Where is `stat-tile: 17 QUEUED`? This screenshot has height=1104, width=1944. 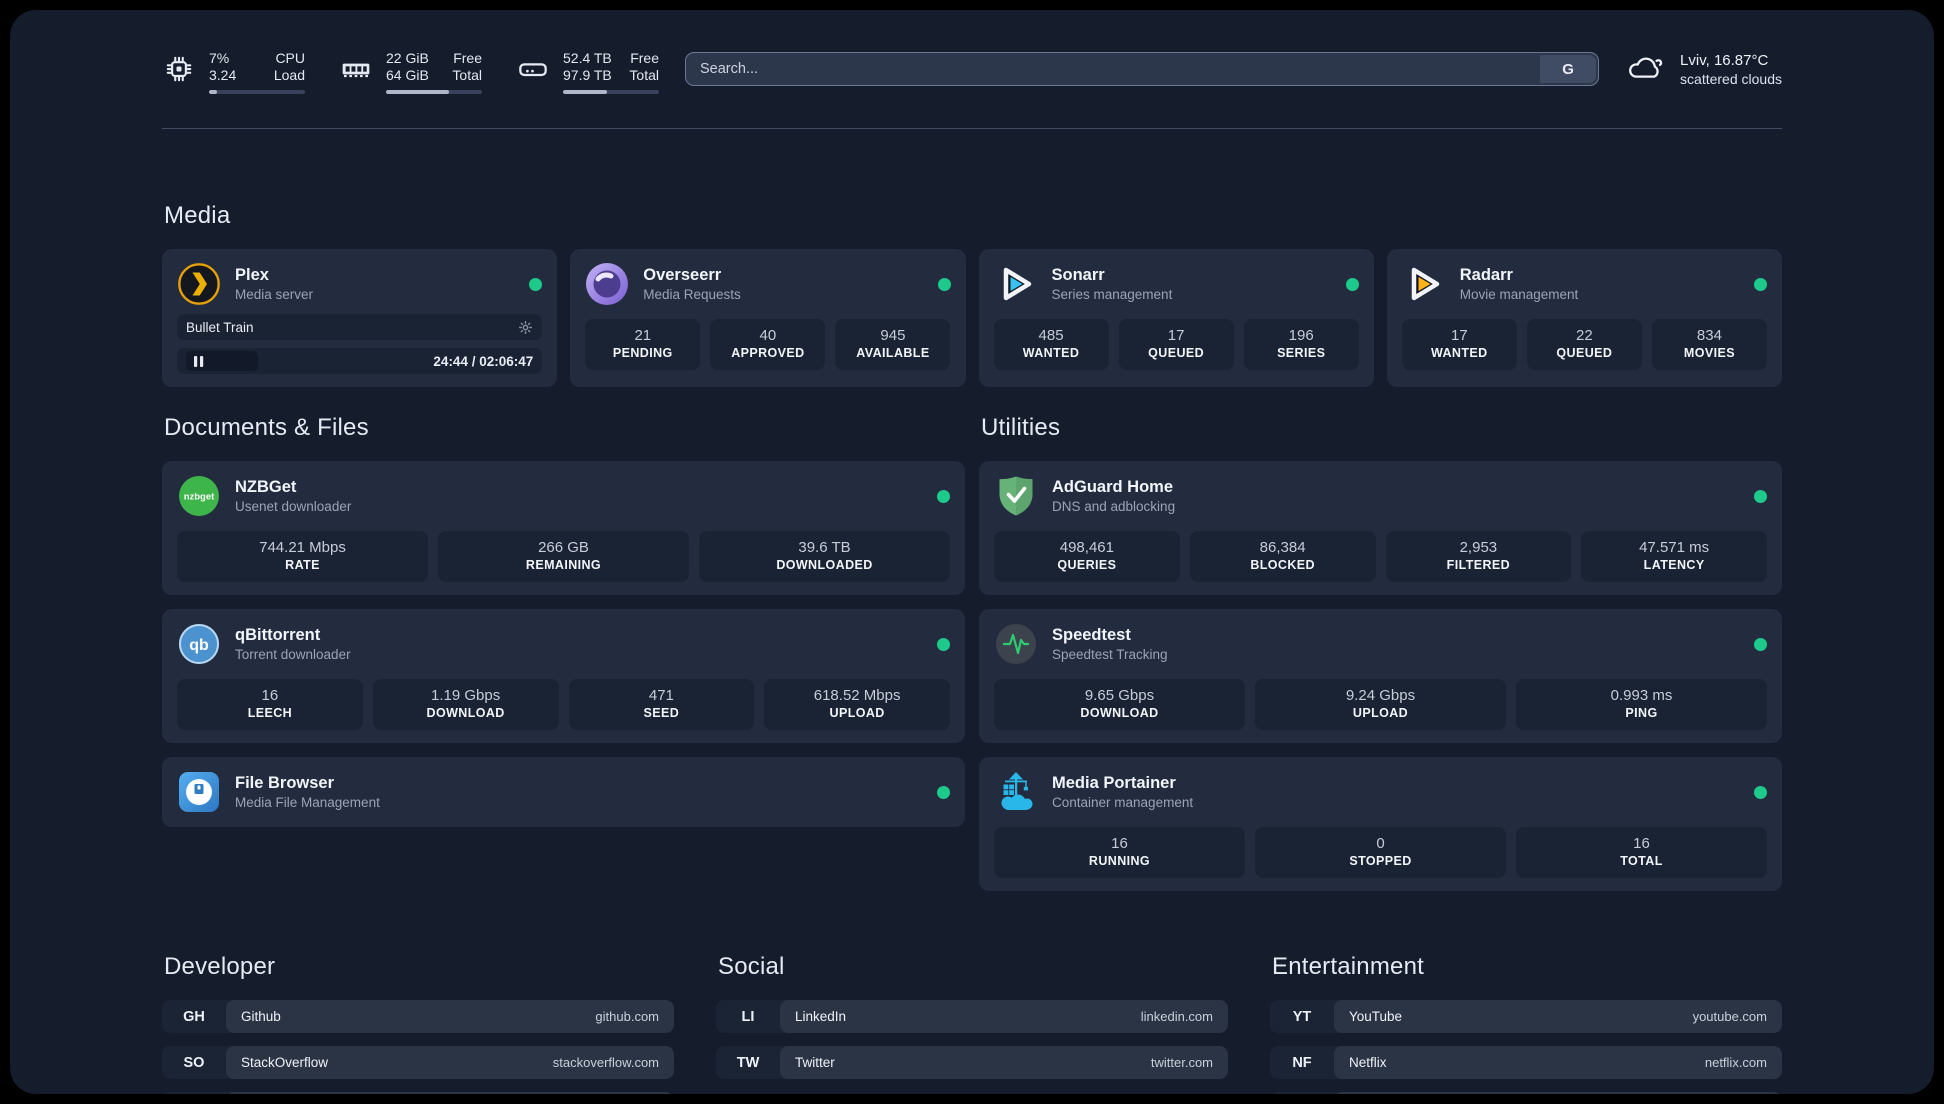
stat-tile: 17 QUEUED is located at coordinates (1176, 344).